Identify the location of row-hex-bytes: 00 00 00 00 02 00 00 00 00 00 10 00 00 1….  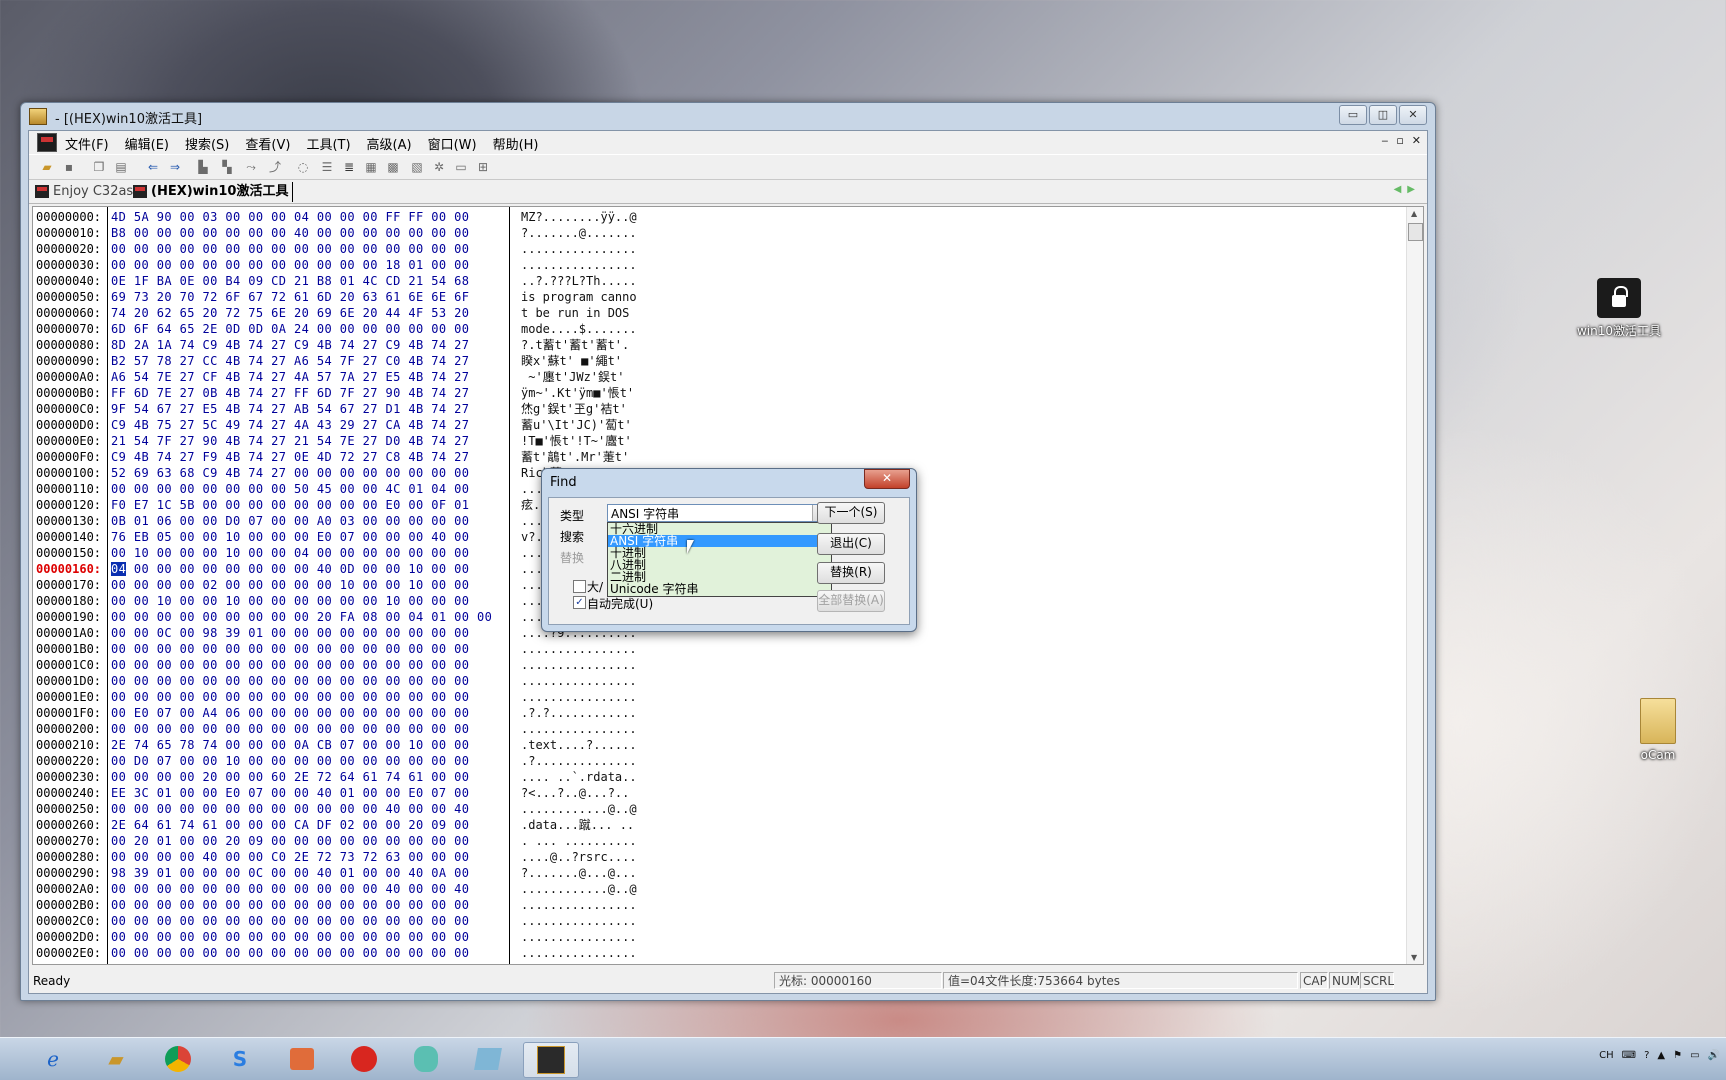
(290, 585).